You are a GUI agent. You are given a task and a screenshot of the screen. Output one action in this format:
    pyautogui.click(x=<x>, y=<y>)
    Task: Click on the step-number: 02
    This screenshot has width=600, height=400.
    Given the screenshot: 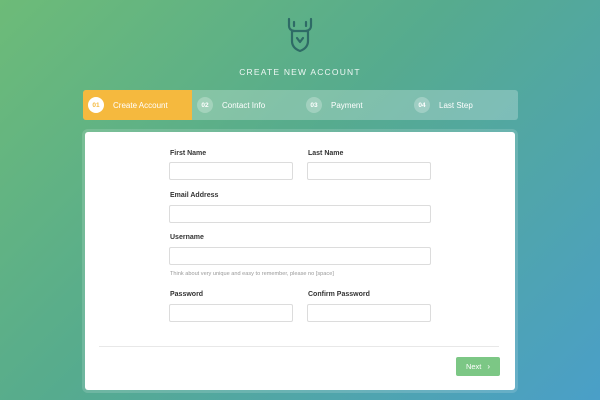 What is the action you would take?
    pyautogui.click(x=205, y=105)
    